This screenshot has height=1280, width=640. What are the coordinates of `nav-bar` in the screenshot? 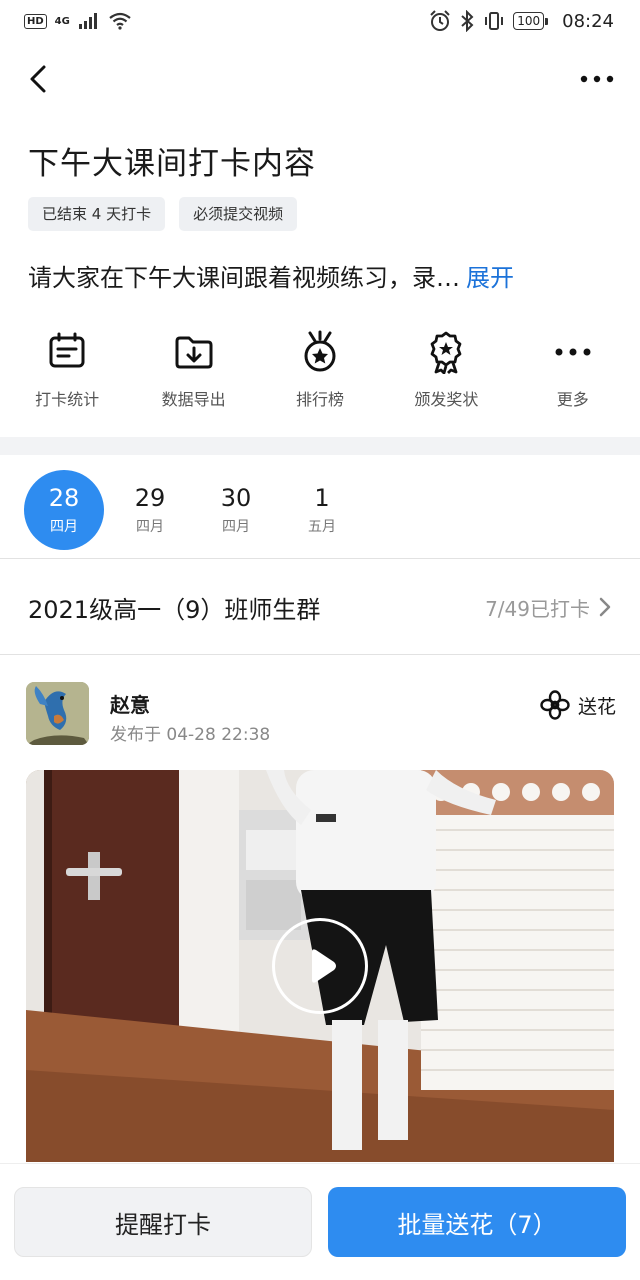 It's located at (320, 80).